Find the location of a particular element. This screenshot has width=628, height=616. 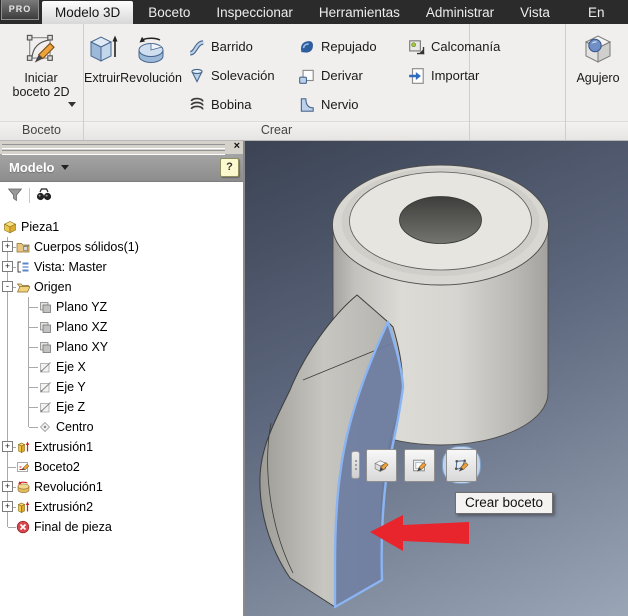

tab-modelo-3d: Modelo 3D is located at coordinates (88, 12).